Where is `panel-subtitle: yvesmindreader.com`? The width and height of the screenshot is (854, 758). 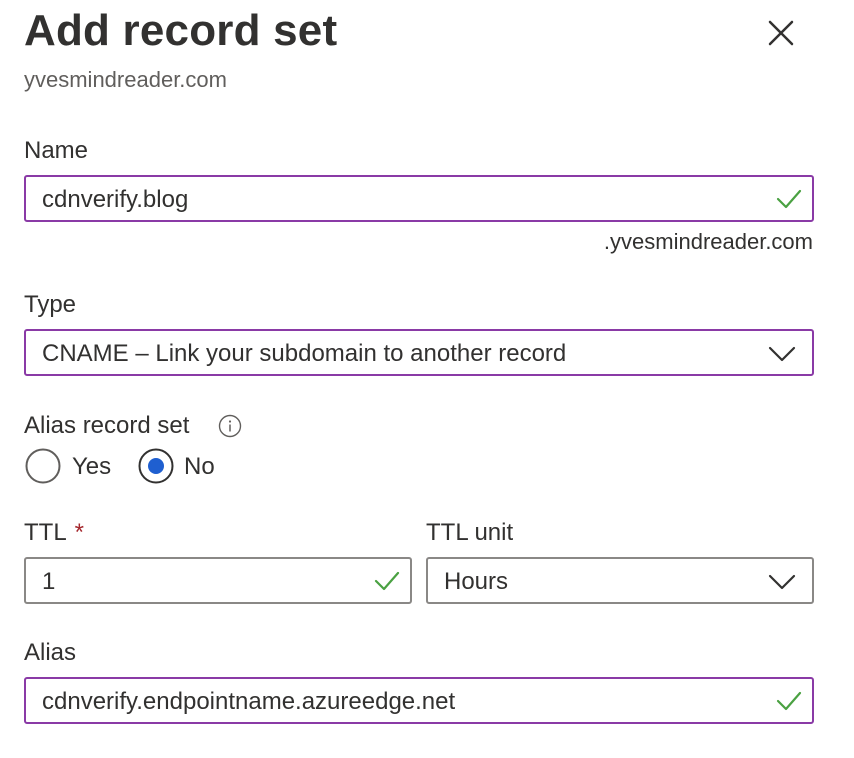
panel-subtitle: yvesmindreader.com is located at coordinates (125, 79).